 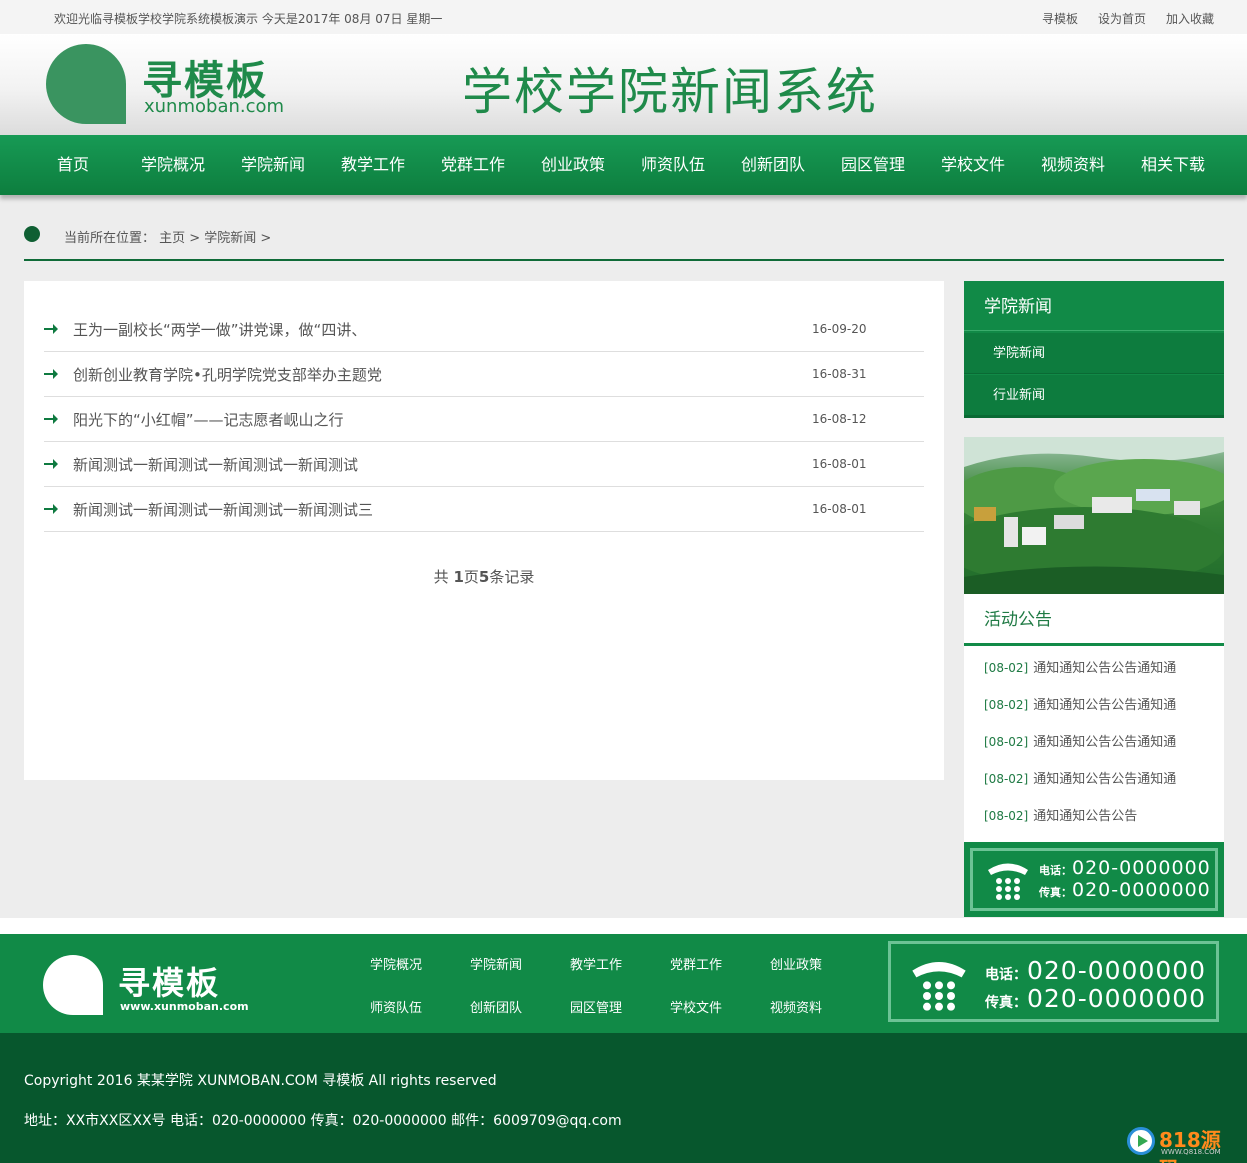 I want to click on sidebar-item-industry-news: 行业新闻, so click(x=1094, y=396).